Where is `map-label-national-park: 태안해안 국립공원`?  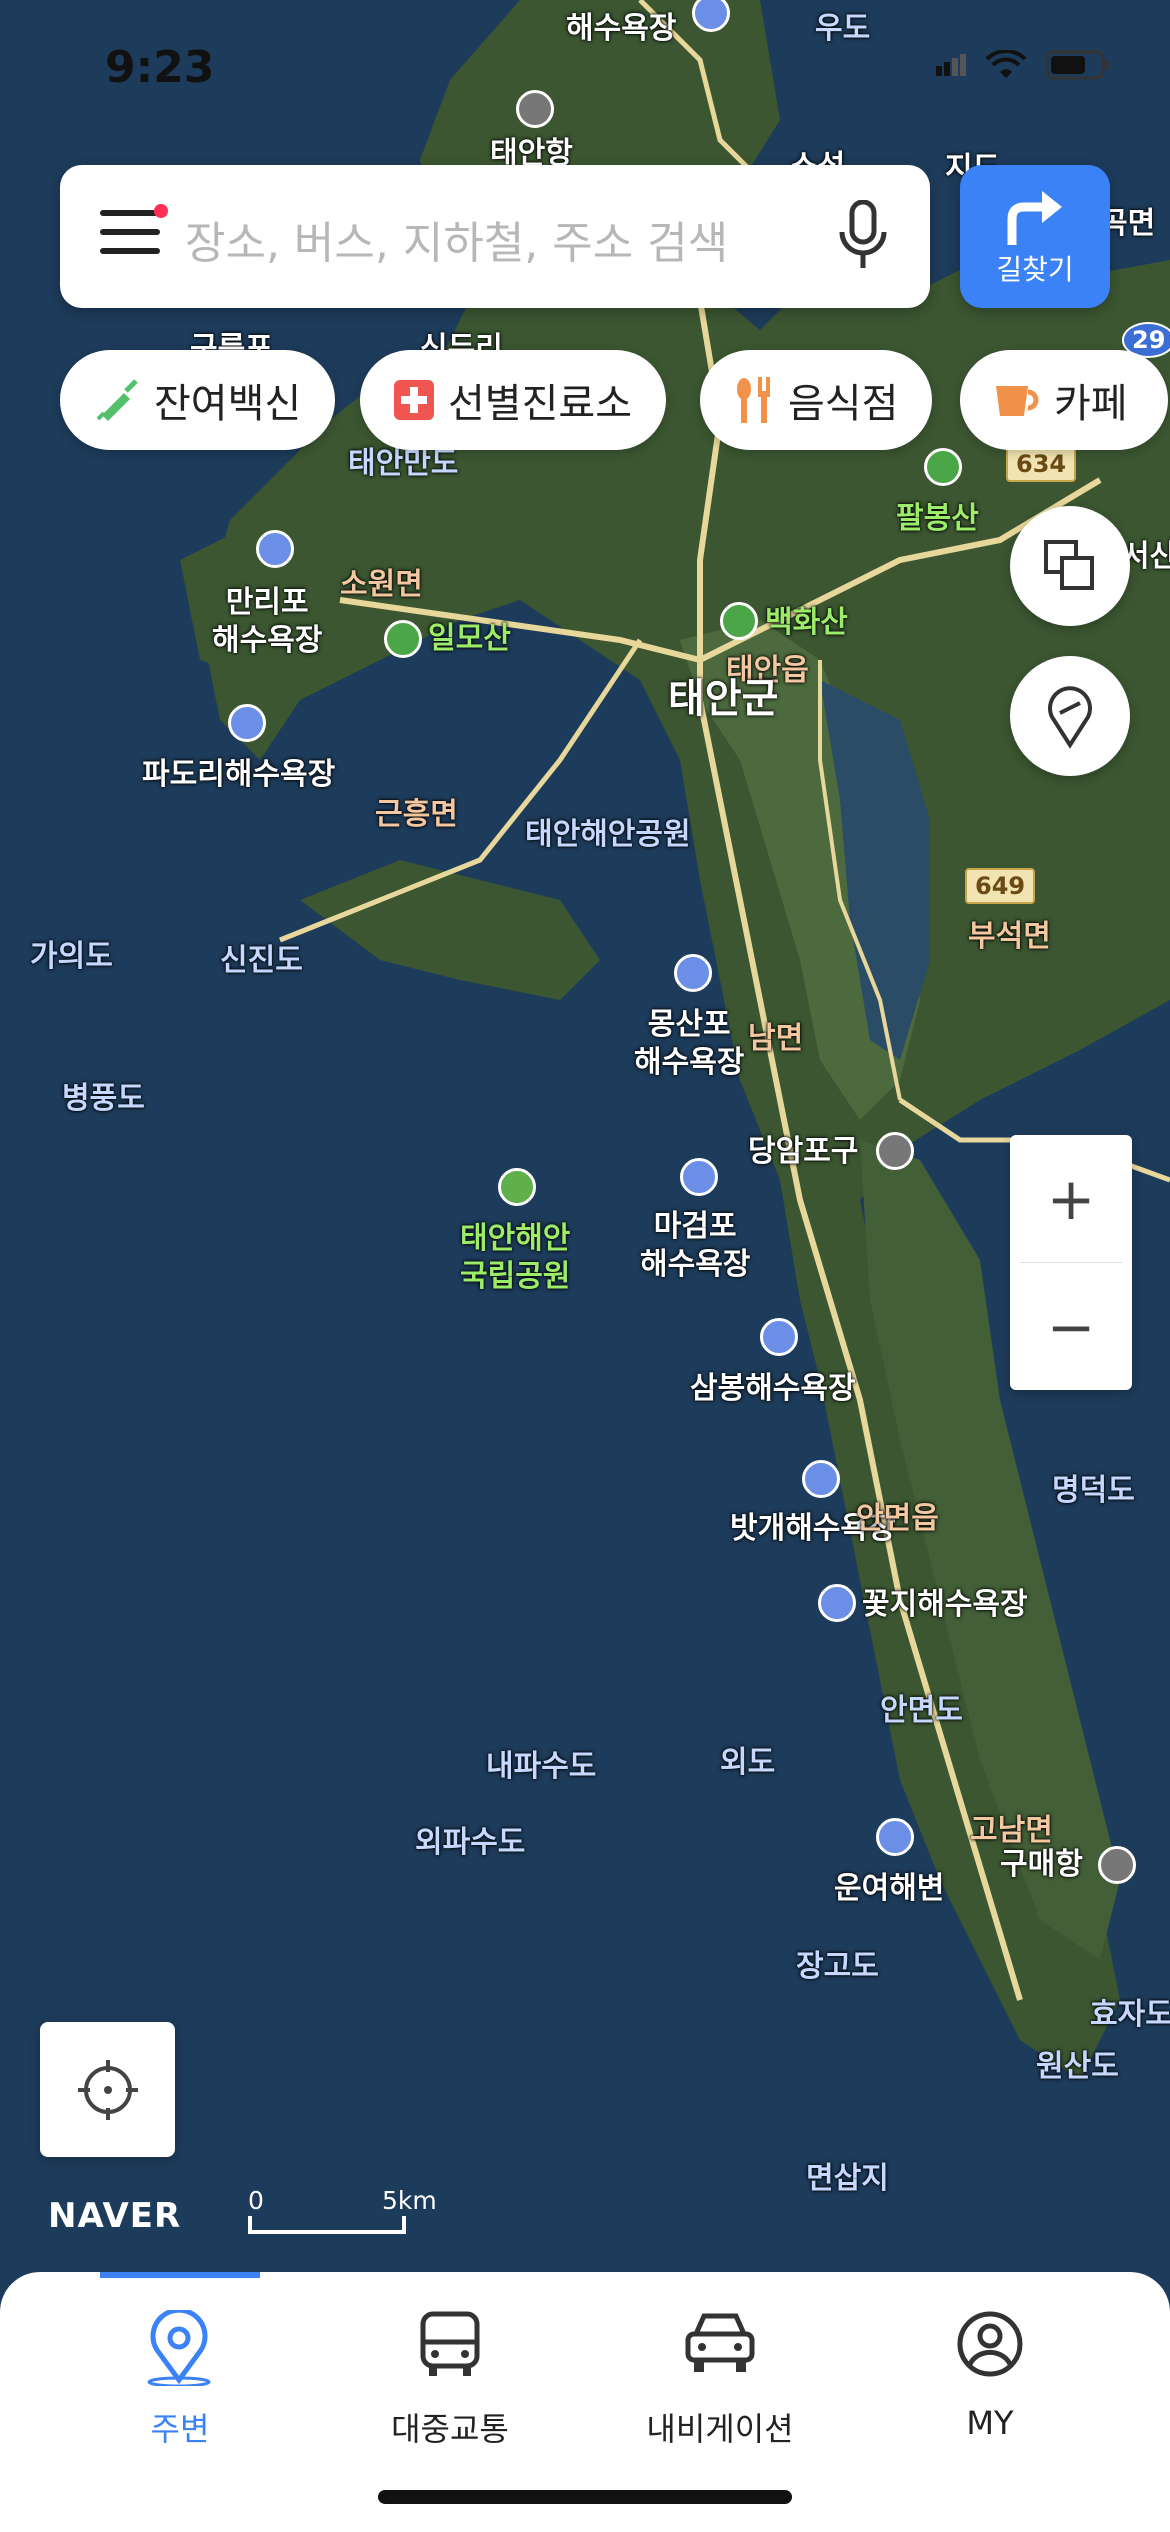 map-label-national-park: 태안해안 국립공원 is located at coordinates (515, 1258).